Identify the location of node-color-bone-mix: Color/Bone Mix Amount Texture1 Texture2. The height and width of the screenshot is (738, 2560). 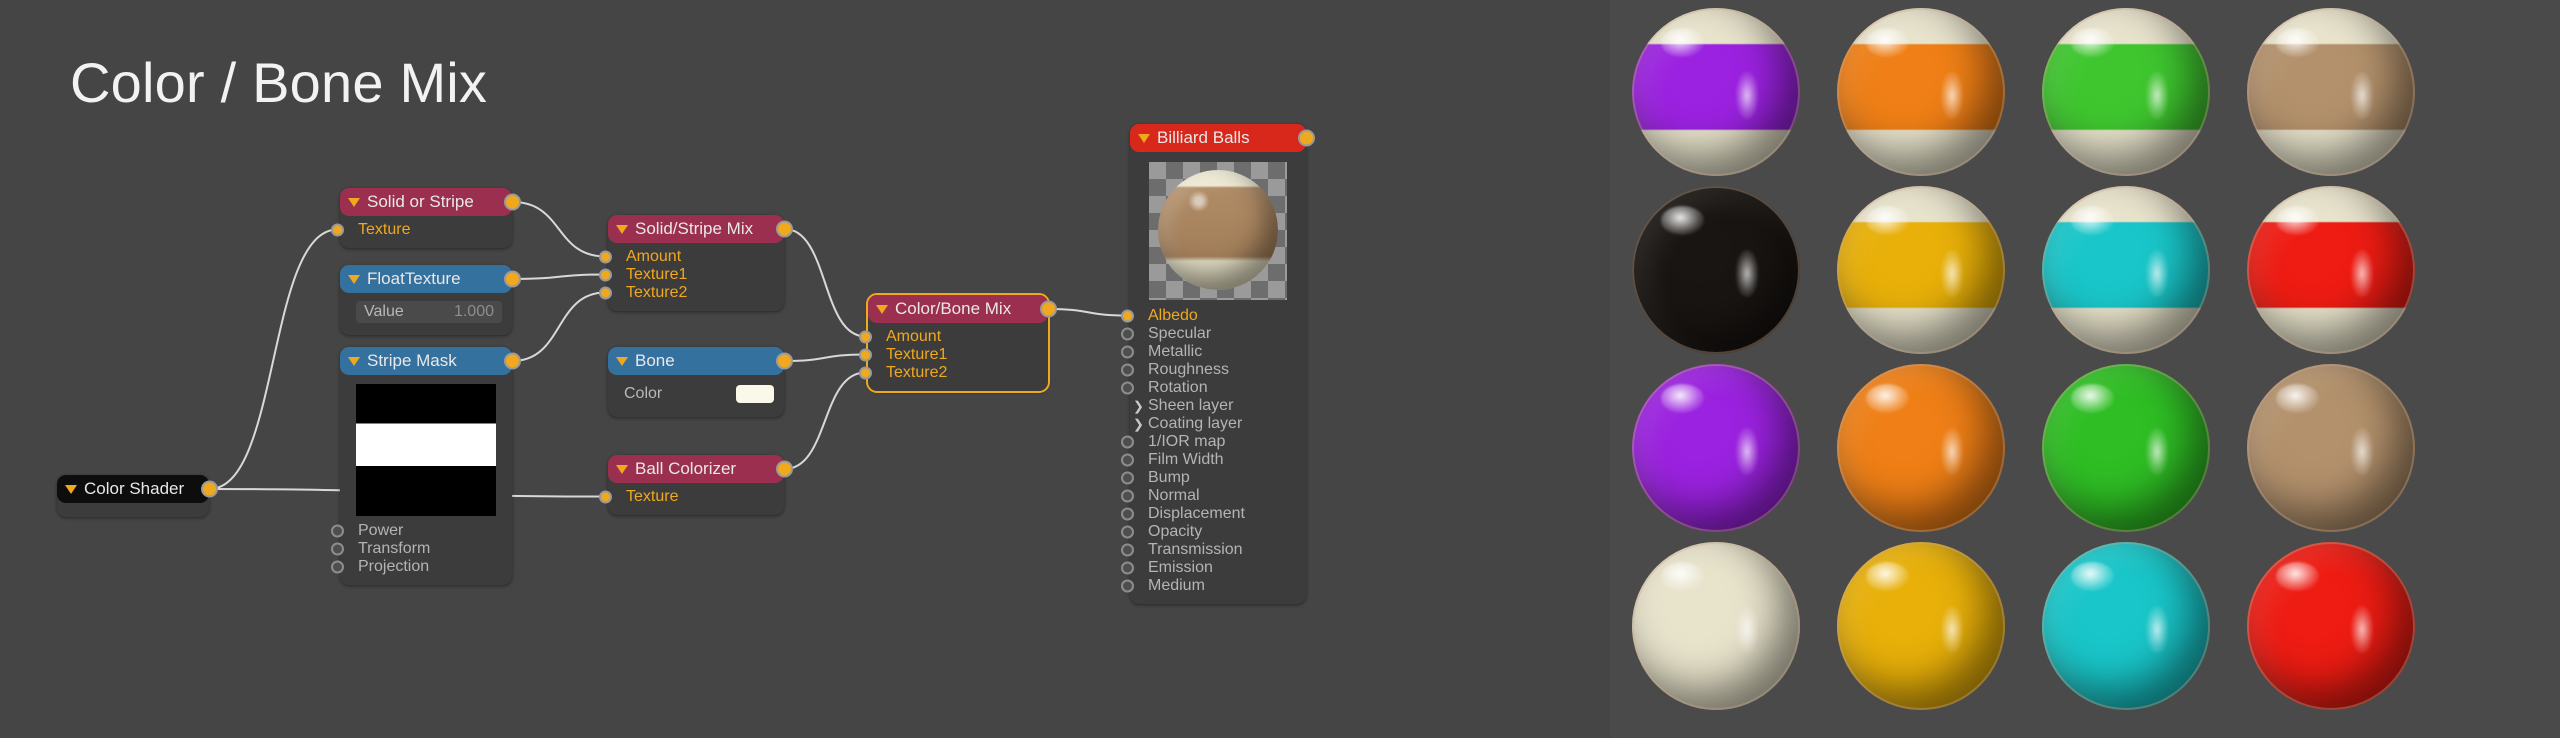
(958, 343).